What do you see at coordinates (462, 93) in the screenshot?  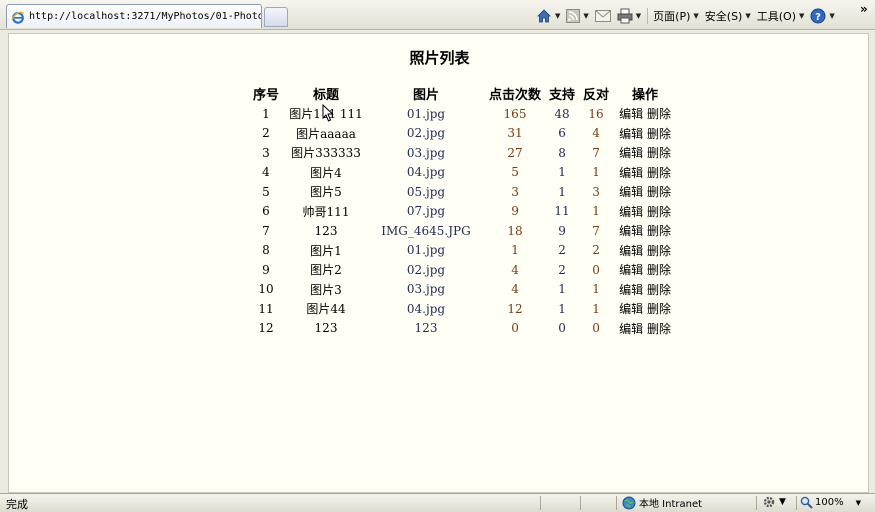 I see `table-header-row: 序号 标题 图片 点击次数 支持 反对 操作` at bounding box center [462, 93].